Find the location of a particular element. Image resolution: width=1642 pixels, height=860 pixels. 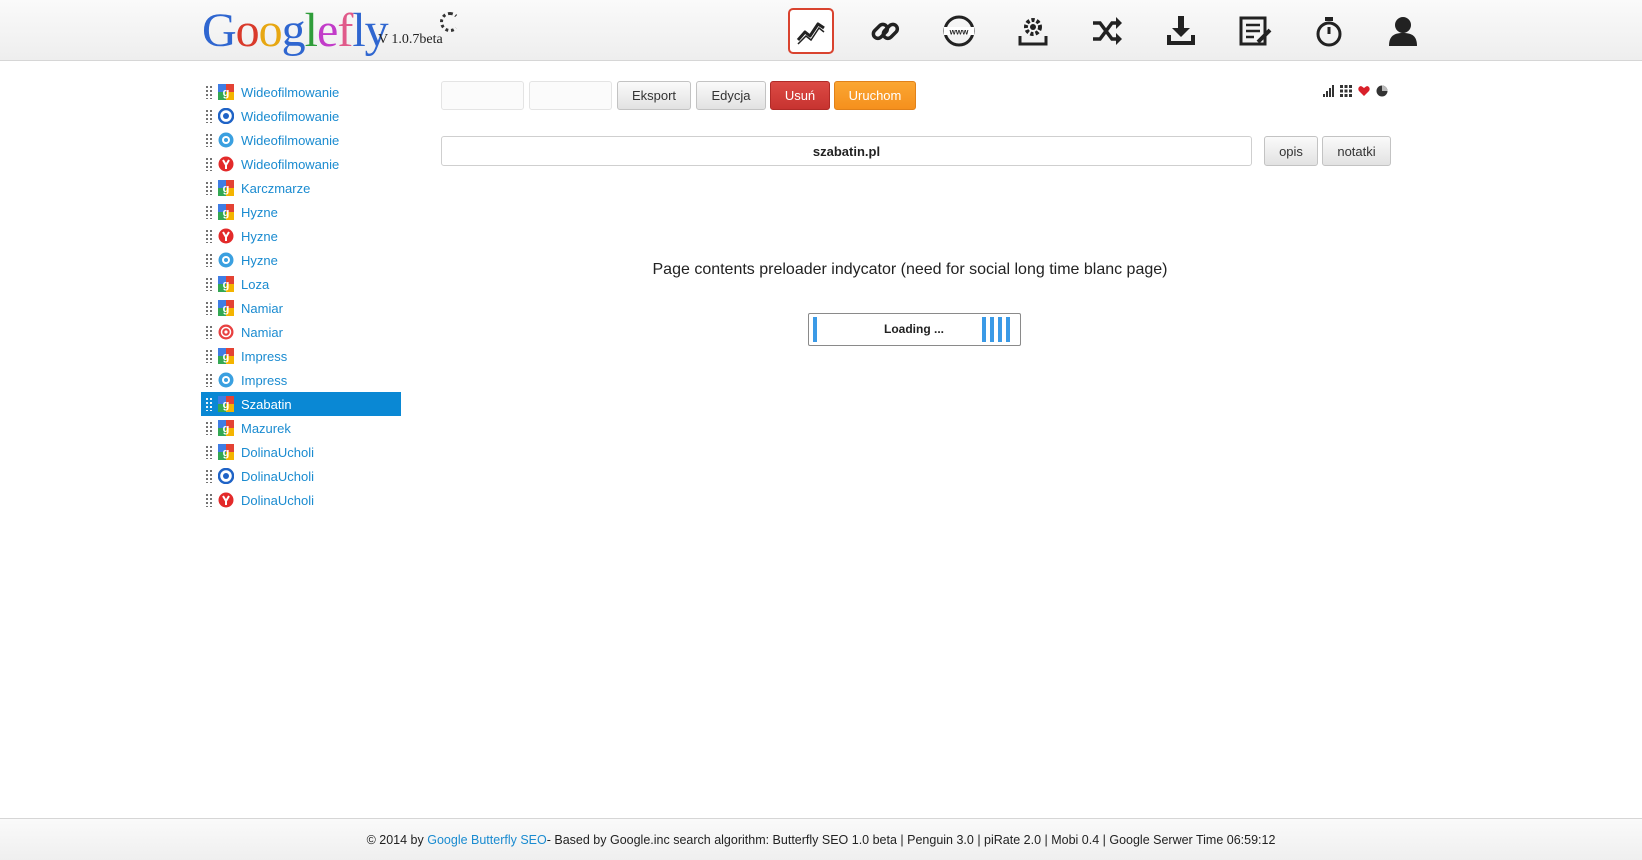

sidebar-item: Namiar is located at coordinates (301, 332).